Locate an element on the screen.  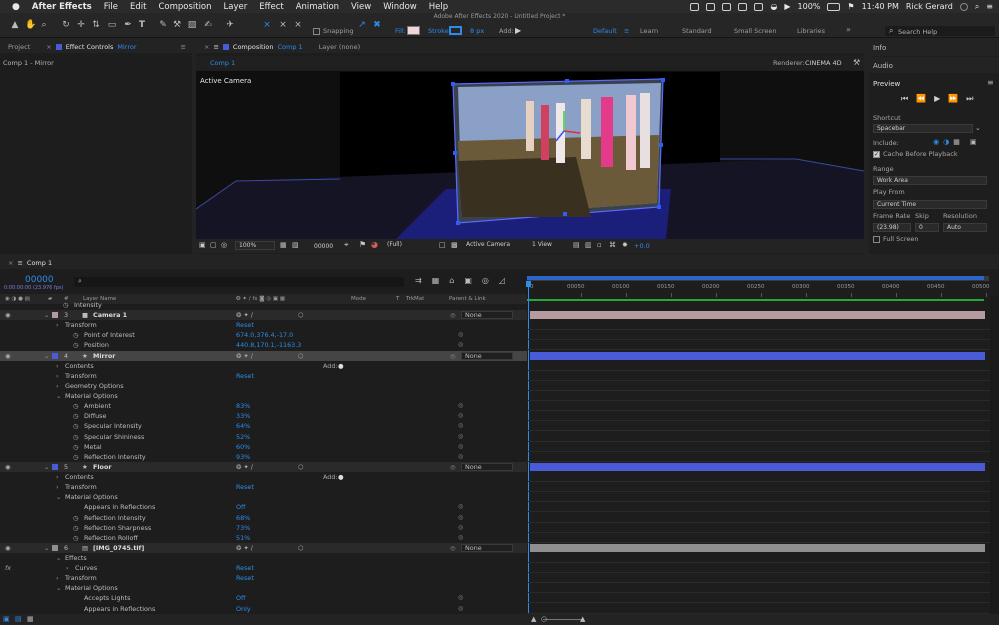
hand-tool-icon: ✋ is located at coordinates (30, 25).